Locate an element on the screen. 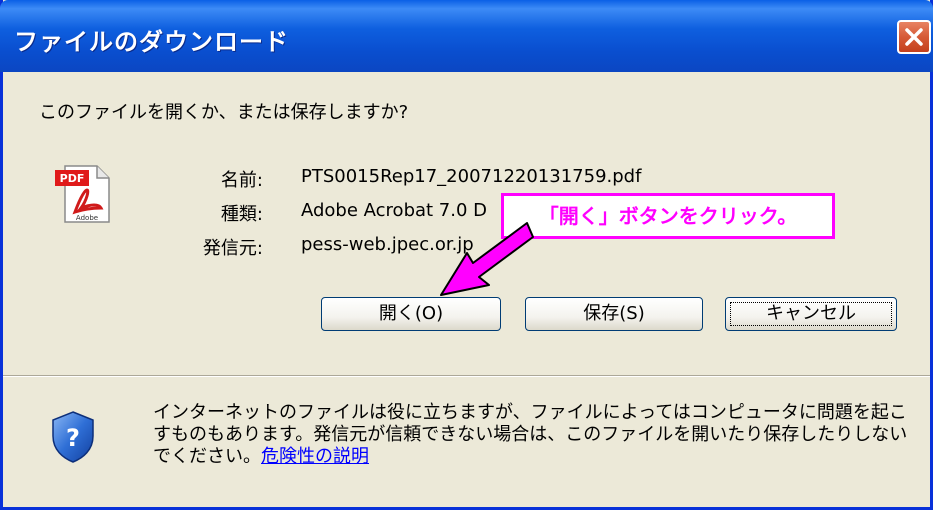 Image resolution: width=933 pixels, height=510 pixels. focus-ring: キャンセル is located at coordinates (811, 314).